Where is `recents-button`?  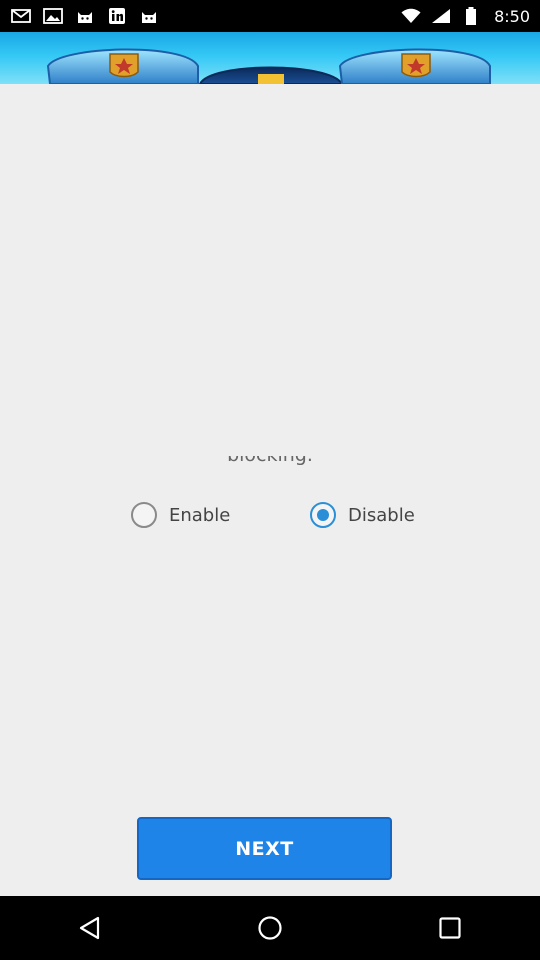
recents-button is located at coordinates (450, 928).